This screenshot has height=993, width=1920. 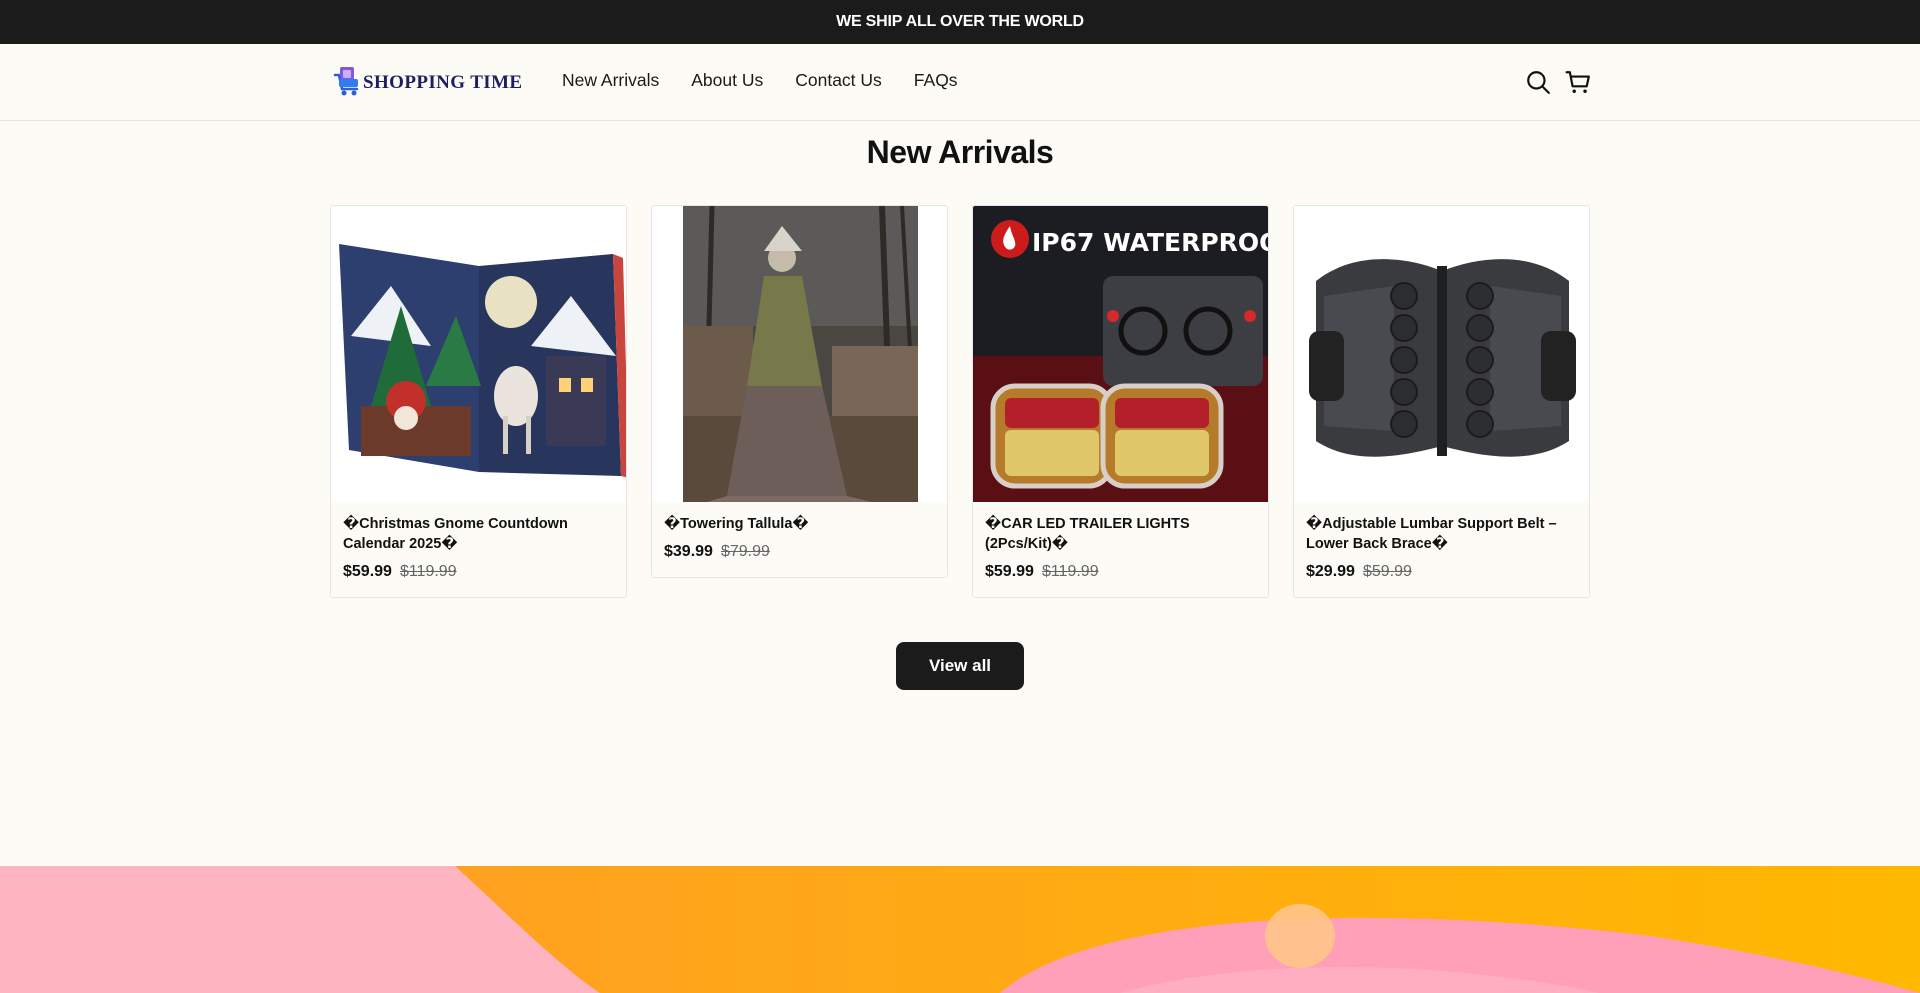 I want to click on announcement-text: WE SHIP ALL OVER THE WORLD, so click(x=960, y=21).